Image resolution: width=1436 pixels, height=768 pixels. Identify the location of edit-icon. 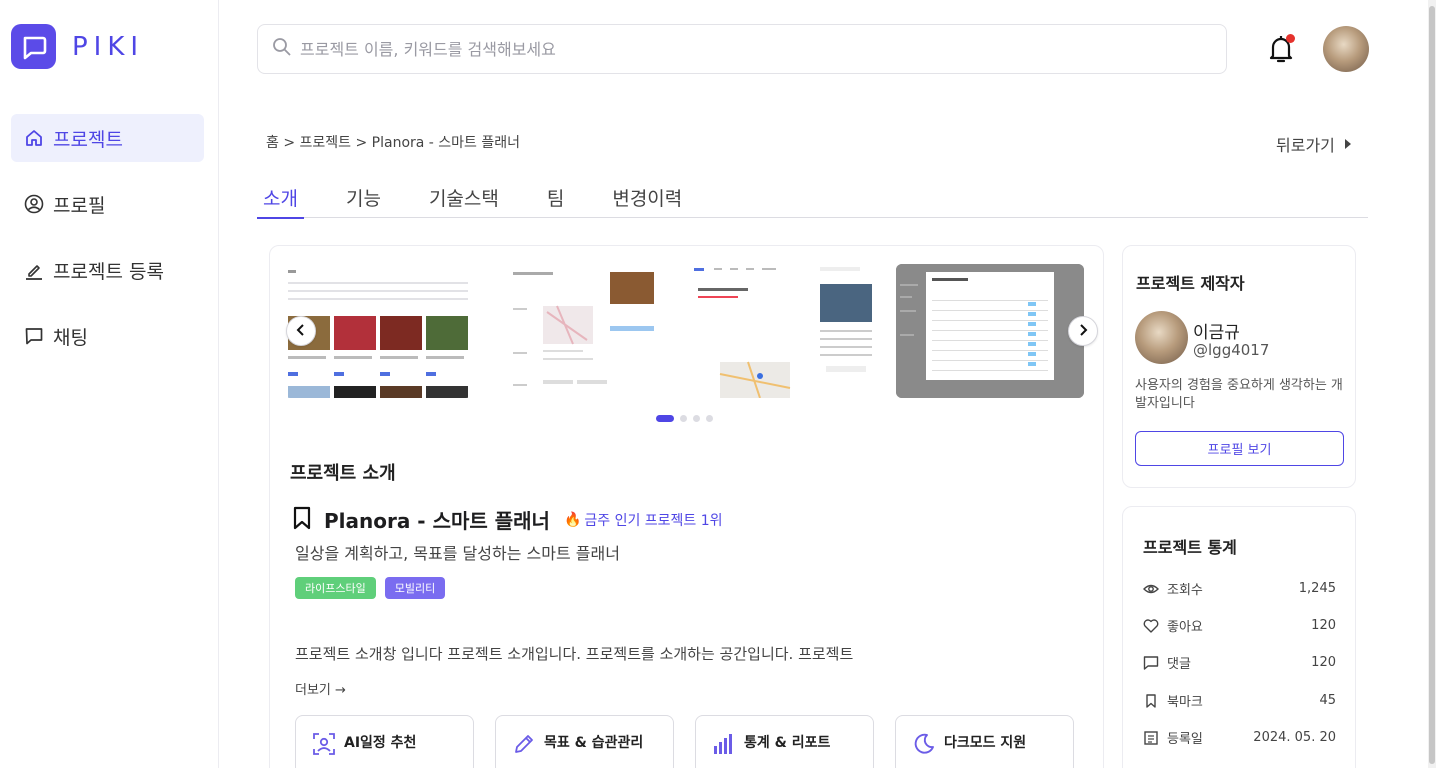
(34, 270).